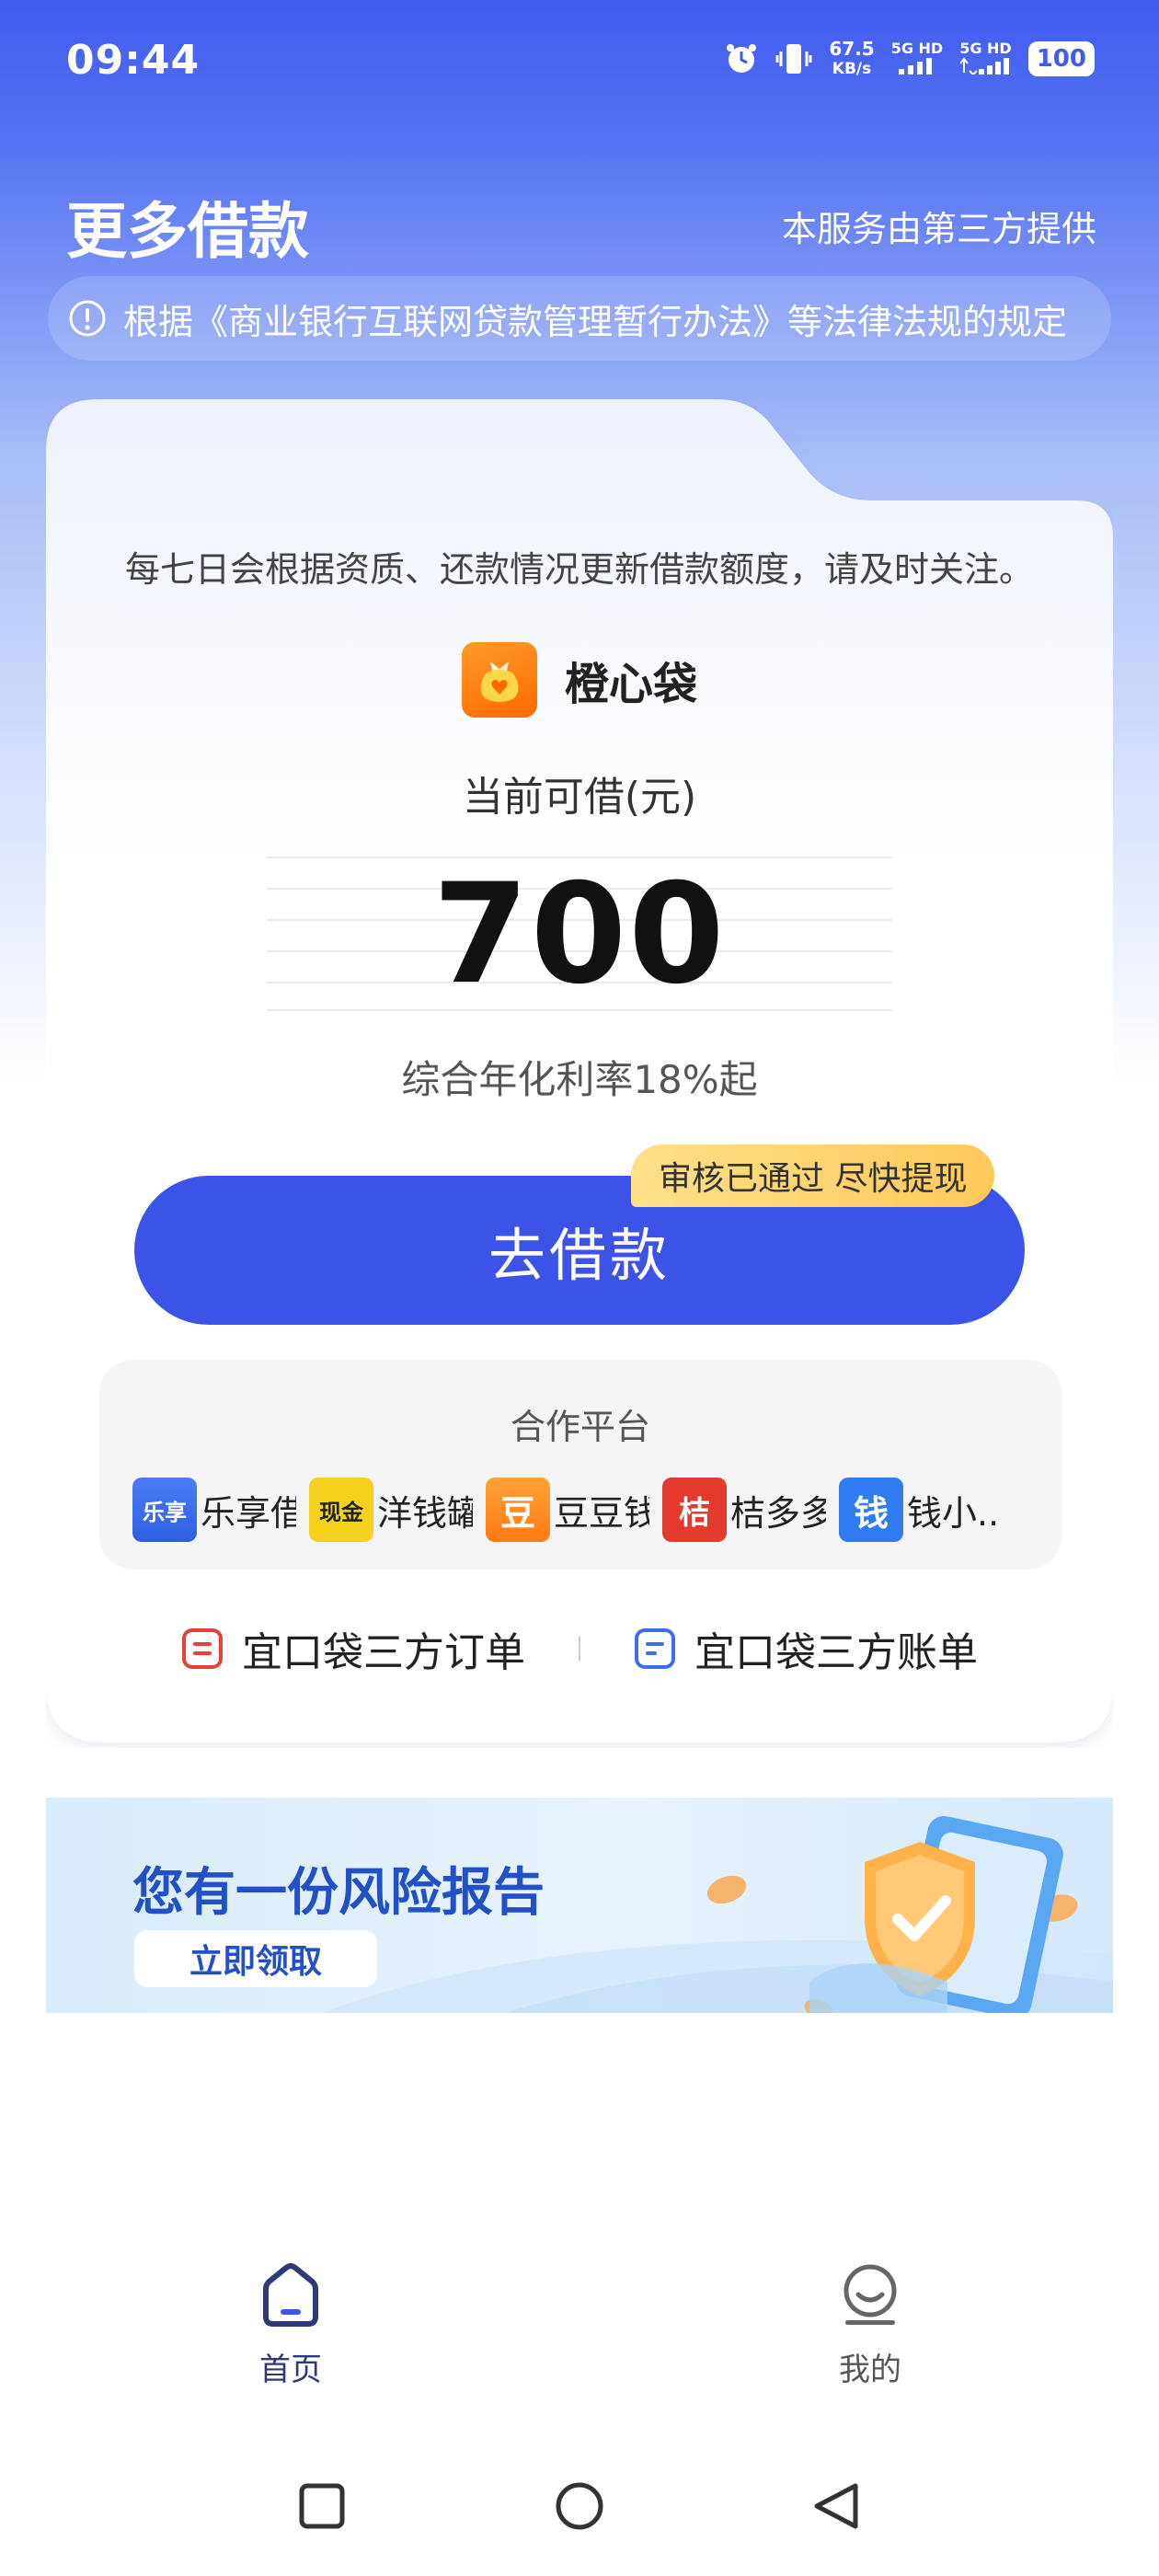  I want to click on partner-name: 乐享借, so click(248, 1513).